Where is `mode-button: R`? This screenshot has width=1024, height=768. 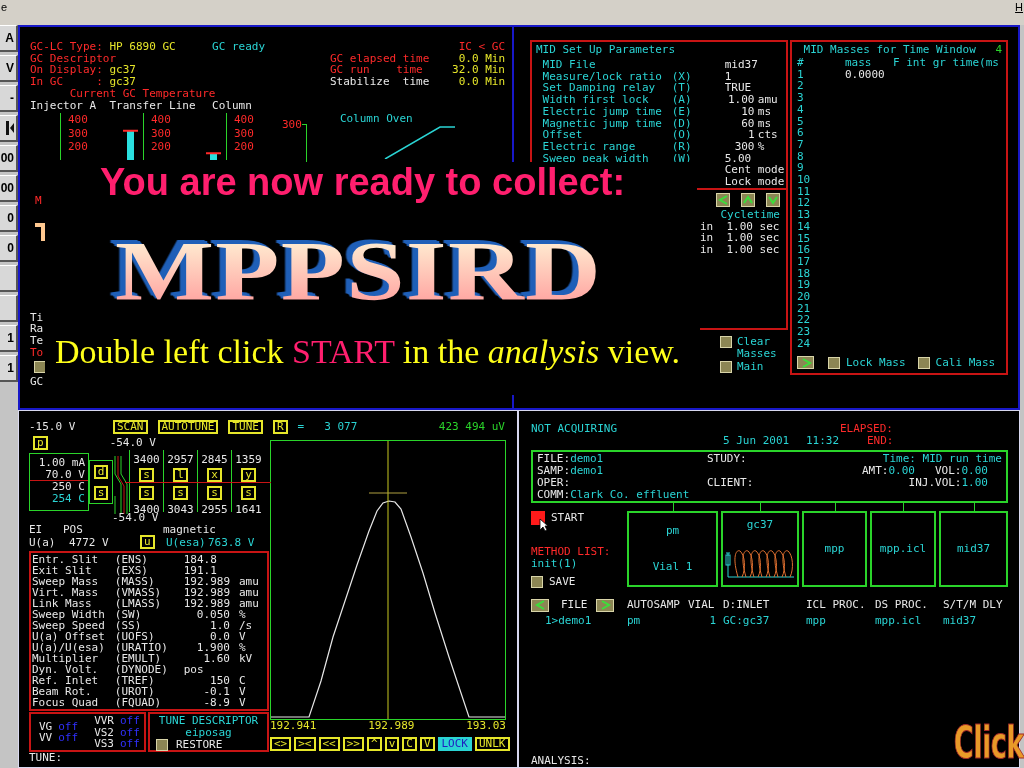
mode-button: R is located at coordinates (280, 427).